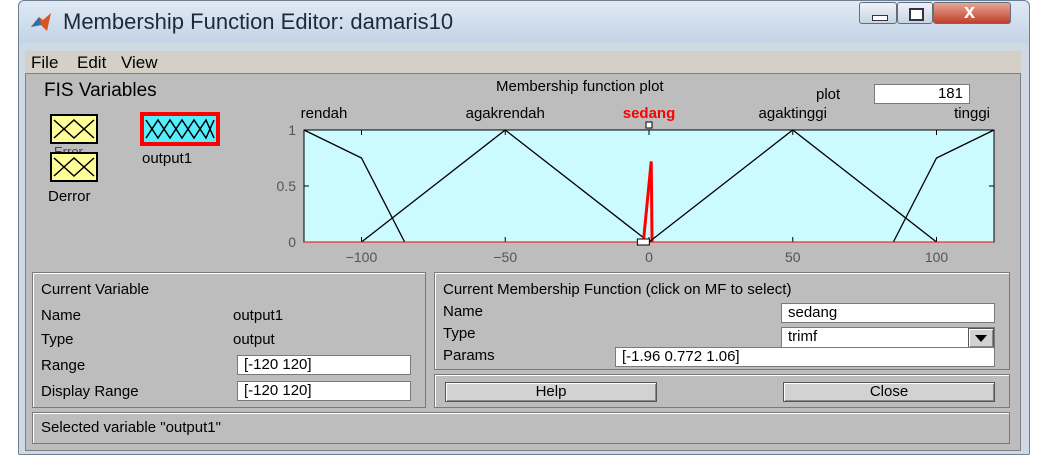 Image resolution: width=1051 pixels, height=465 pixels. I want to click on mf-label-sedang: sedang, so click(649, 113).